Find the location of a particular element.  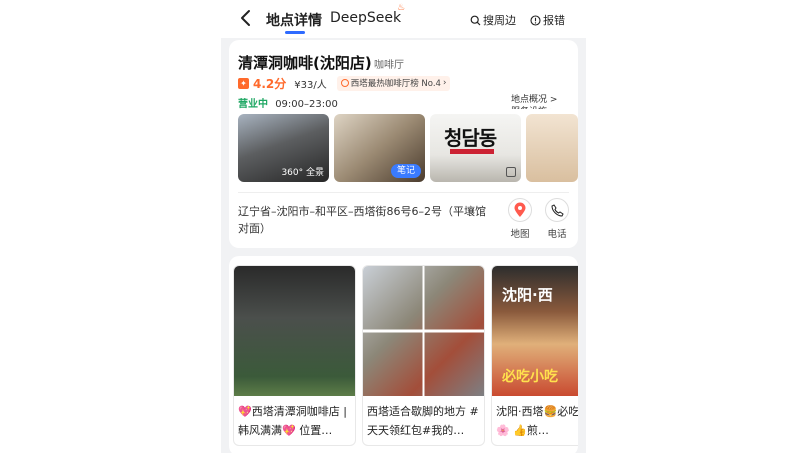

rating-score: 4.2分 is located at coordinates (270, 83).